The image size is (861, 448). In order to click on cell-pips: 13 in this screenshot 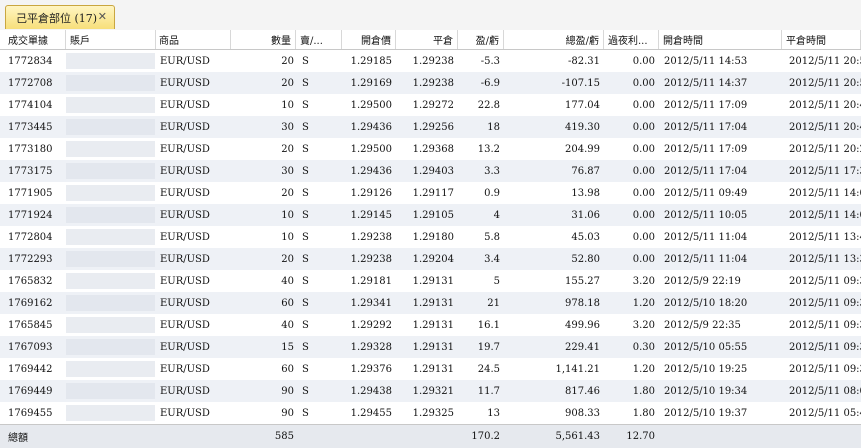, I will do `click(493, 413)`.